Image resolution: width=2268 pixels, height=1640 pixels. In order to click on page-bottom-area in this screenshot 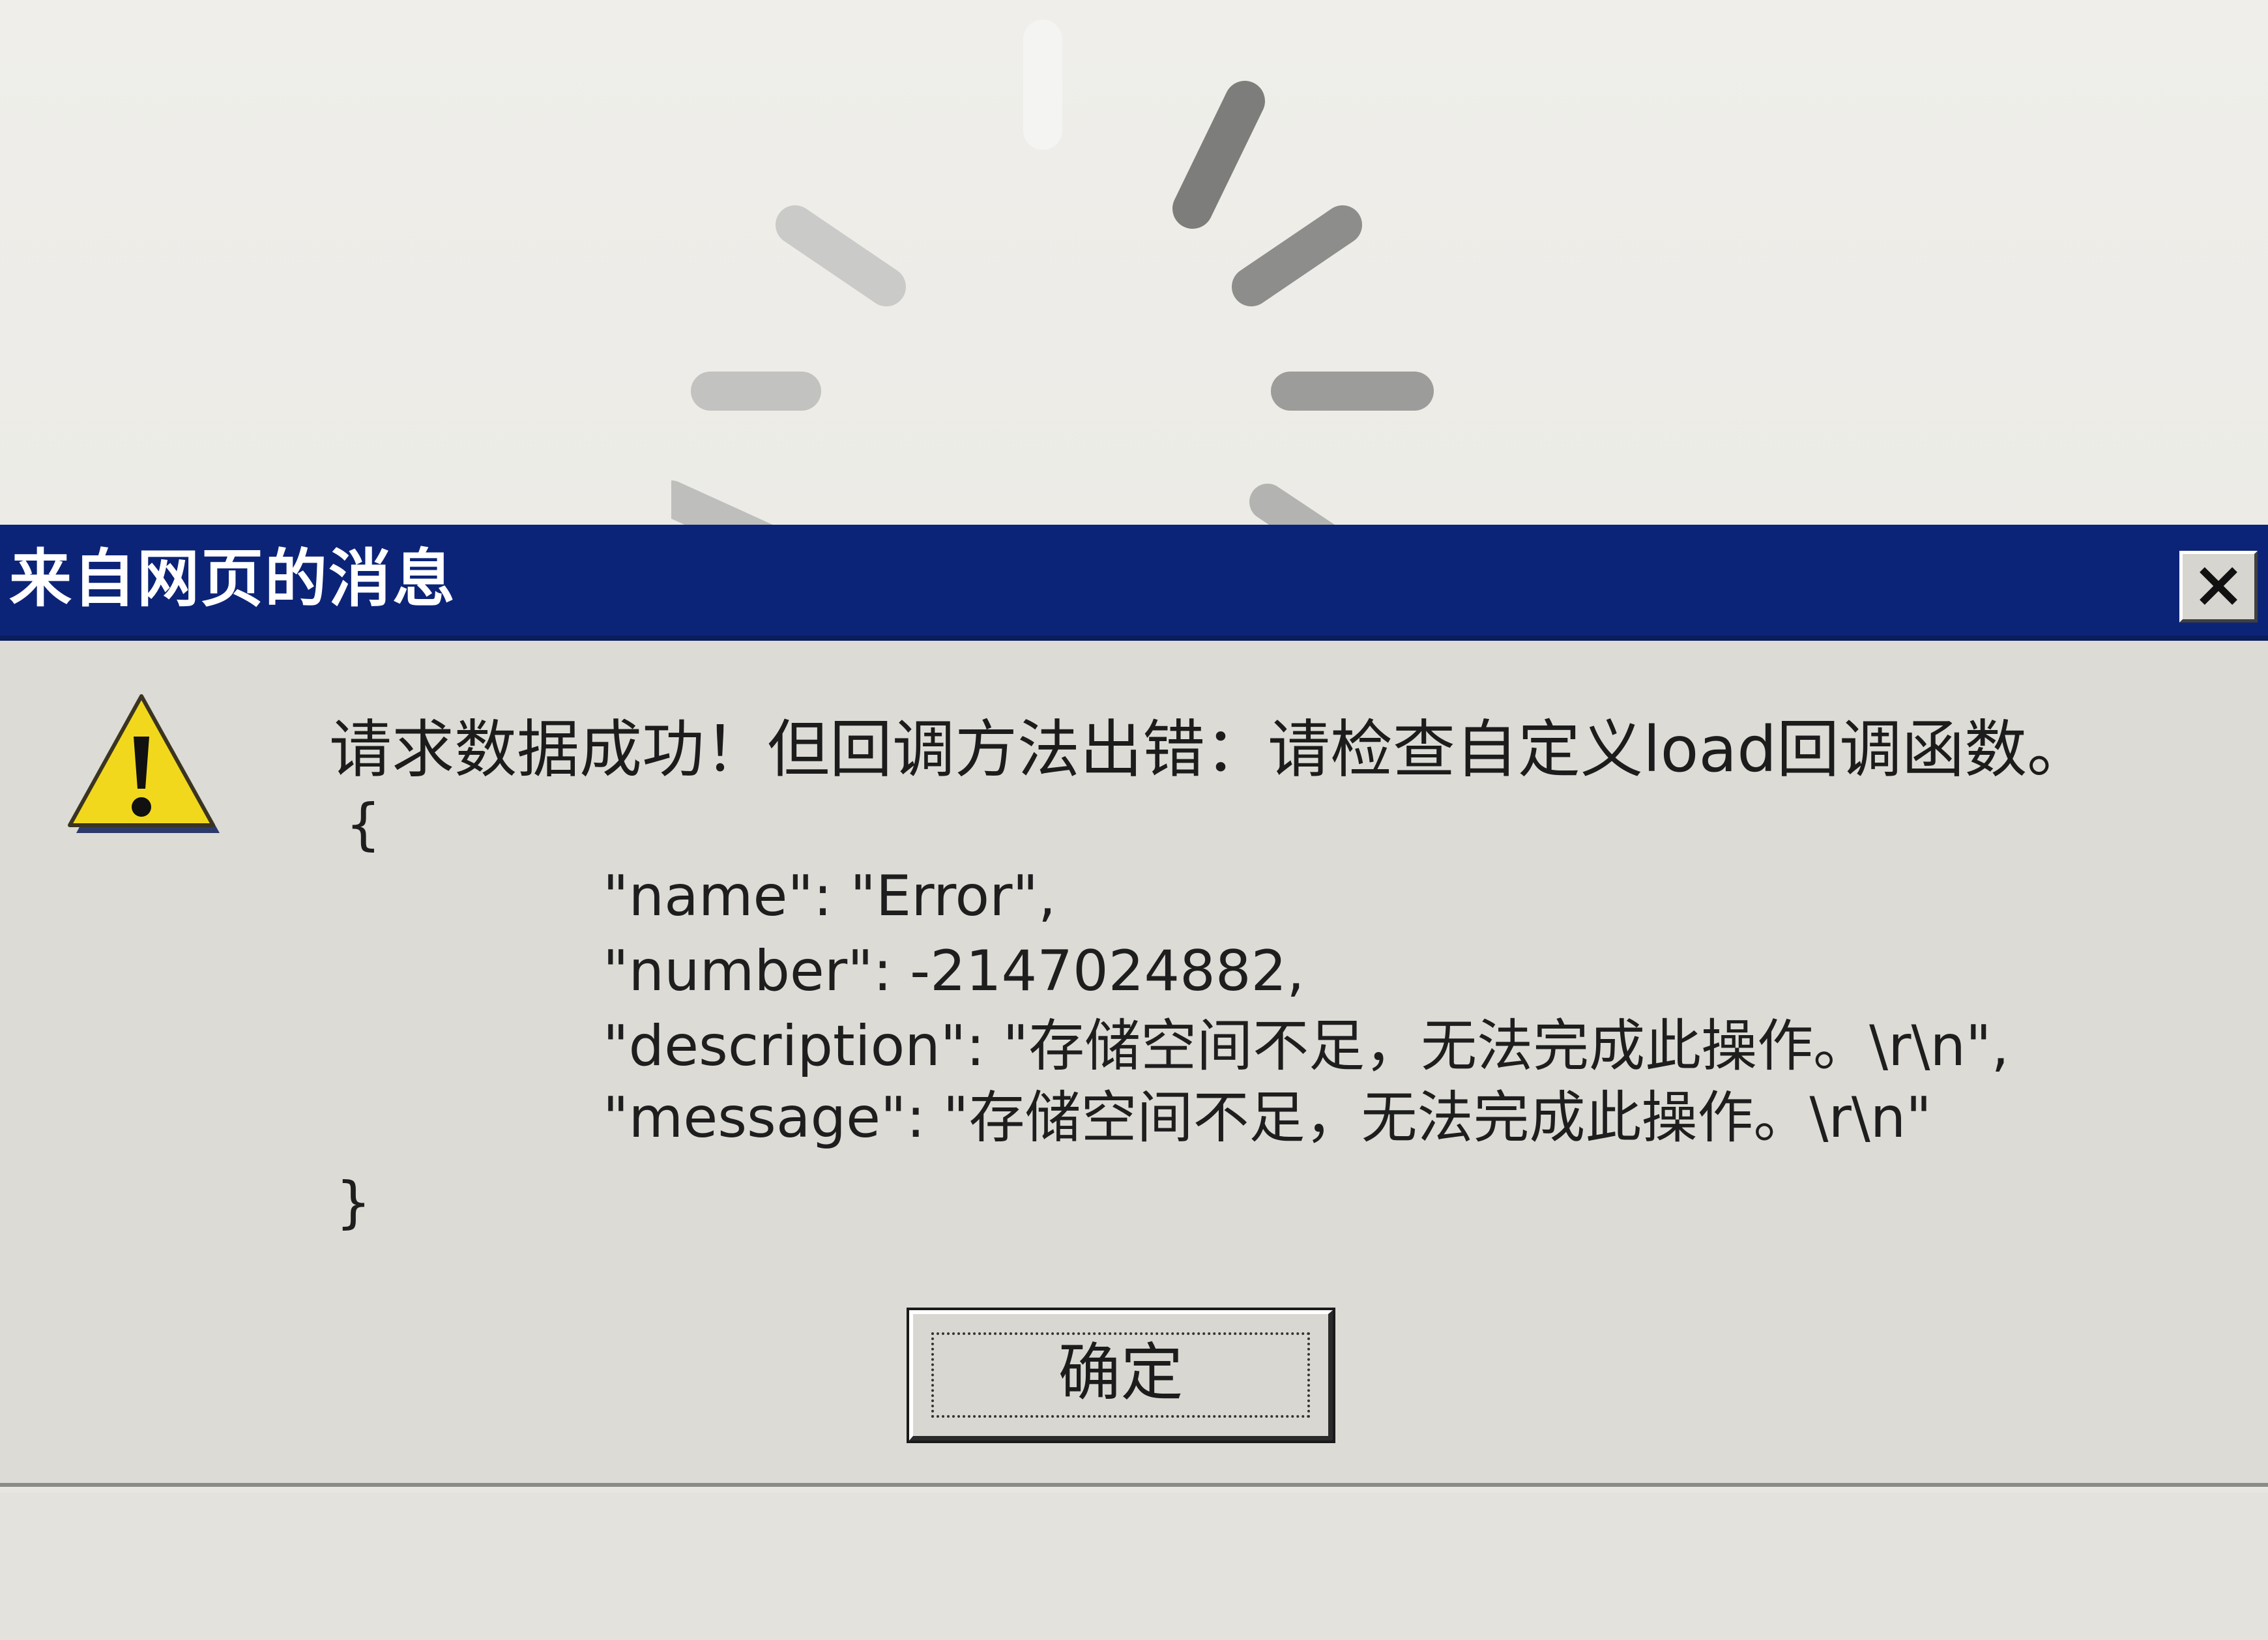, I will do `click(1134, 1566)`.